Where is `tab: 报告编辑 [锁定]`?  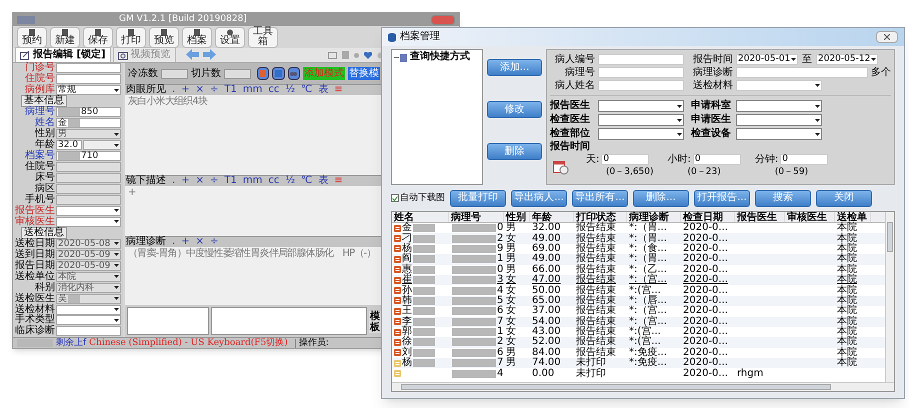 tab: 报告编辑 [锁定] is located at coordinates (63, 54).